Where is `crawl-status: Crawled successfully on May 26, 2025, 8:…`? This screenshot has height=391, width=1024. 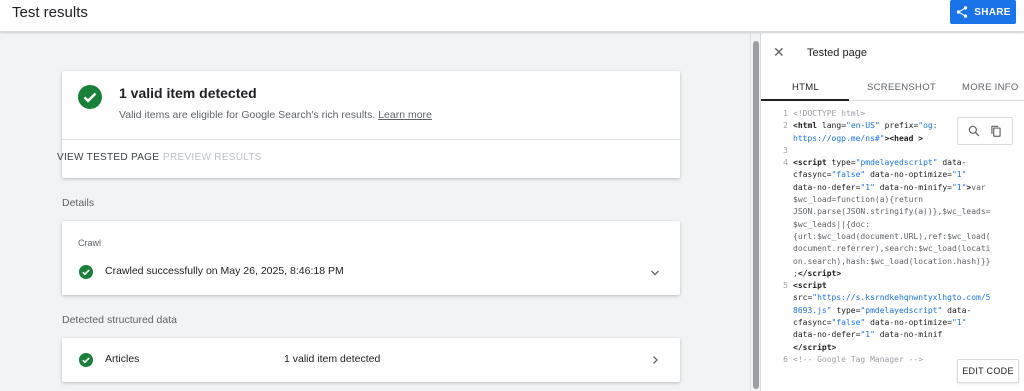 crawl-status: Crawled successfully on May 26, 2025, 8:… is located at coordinates (224, 271).